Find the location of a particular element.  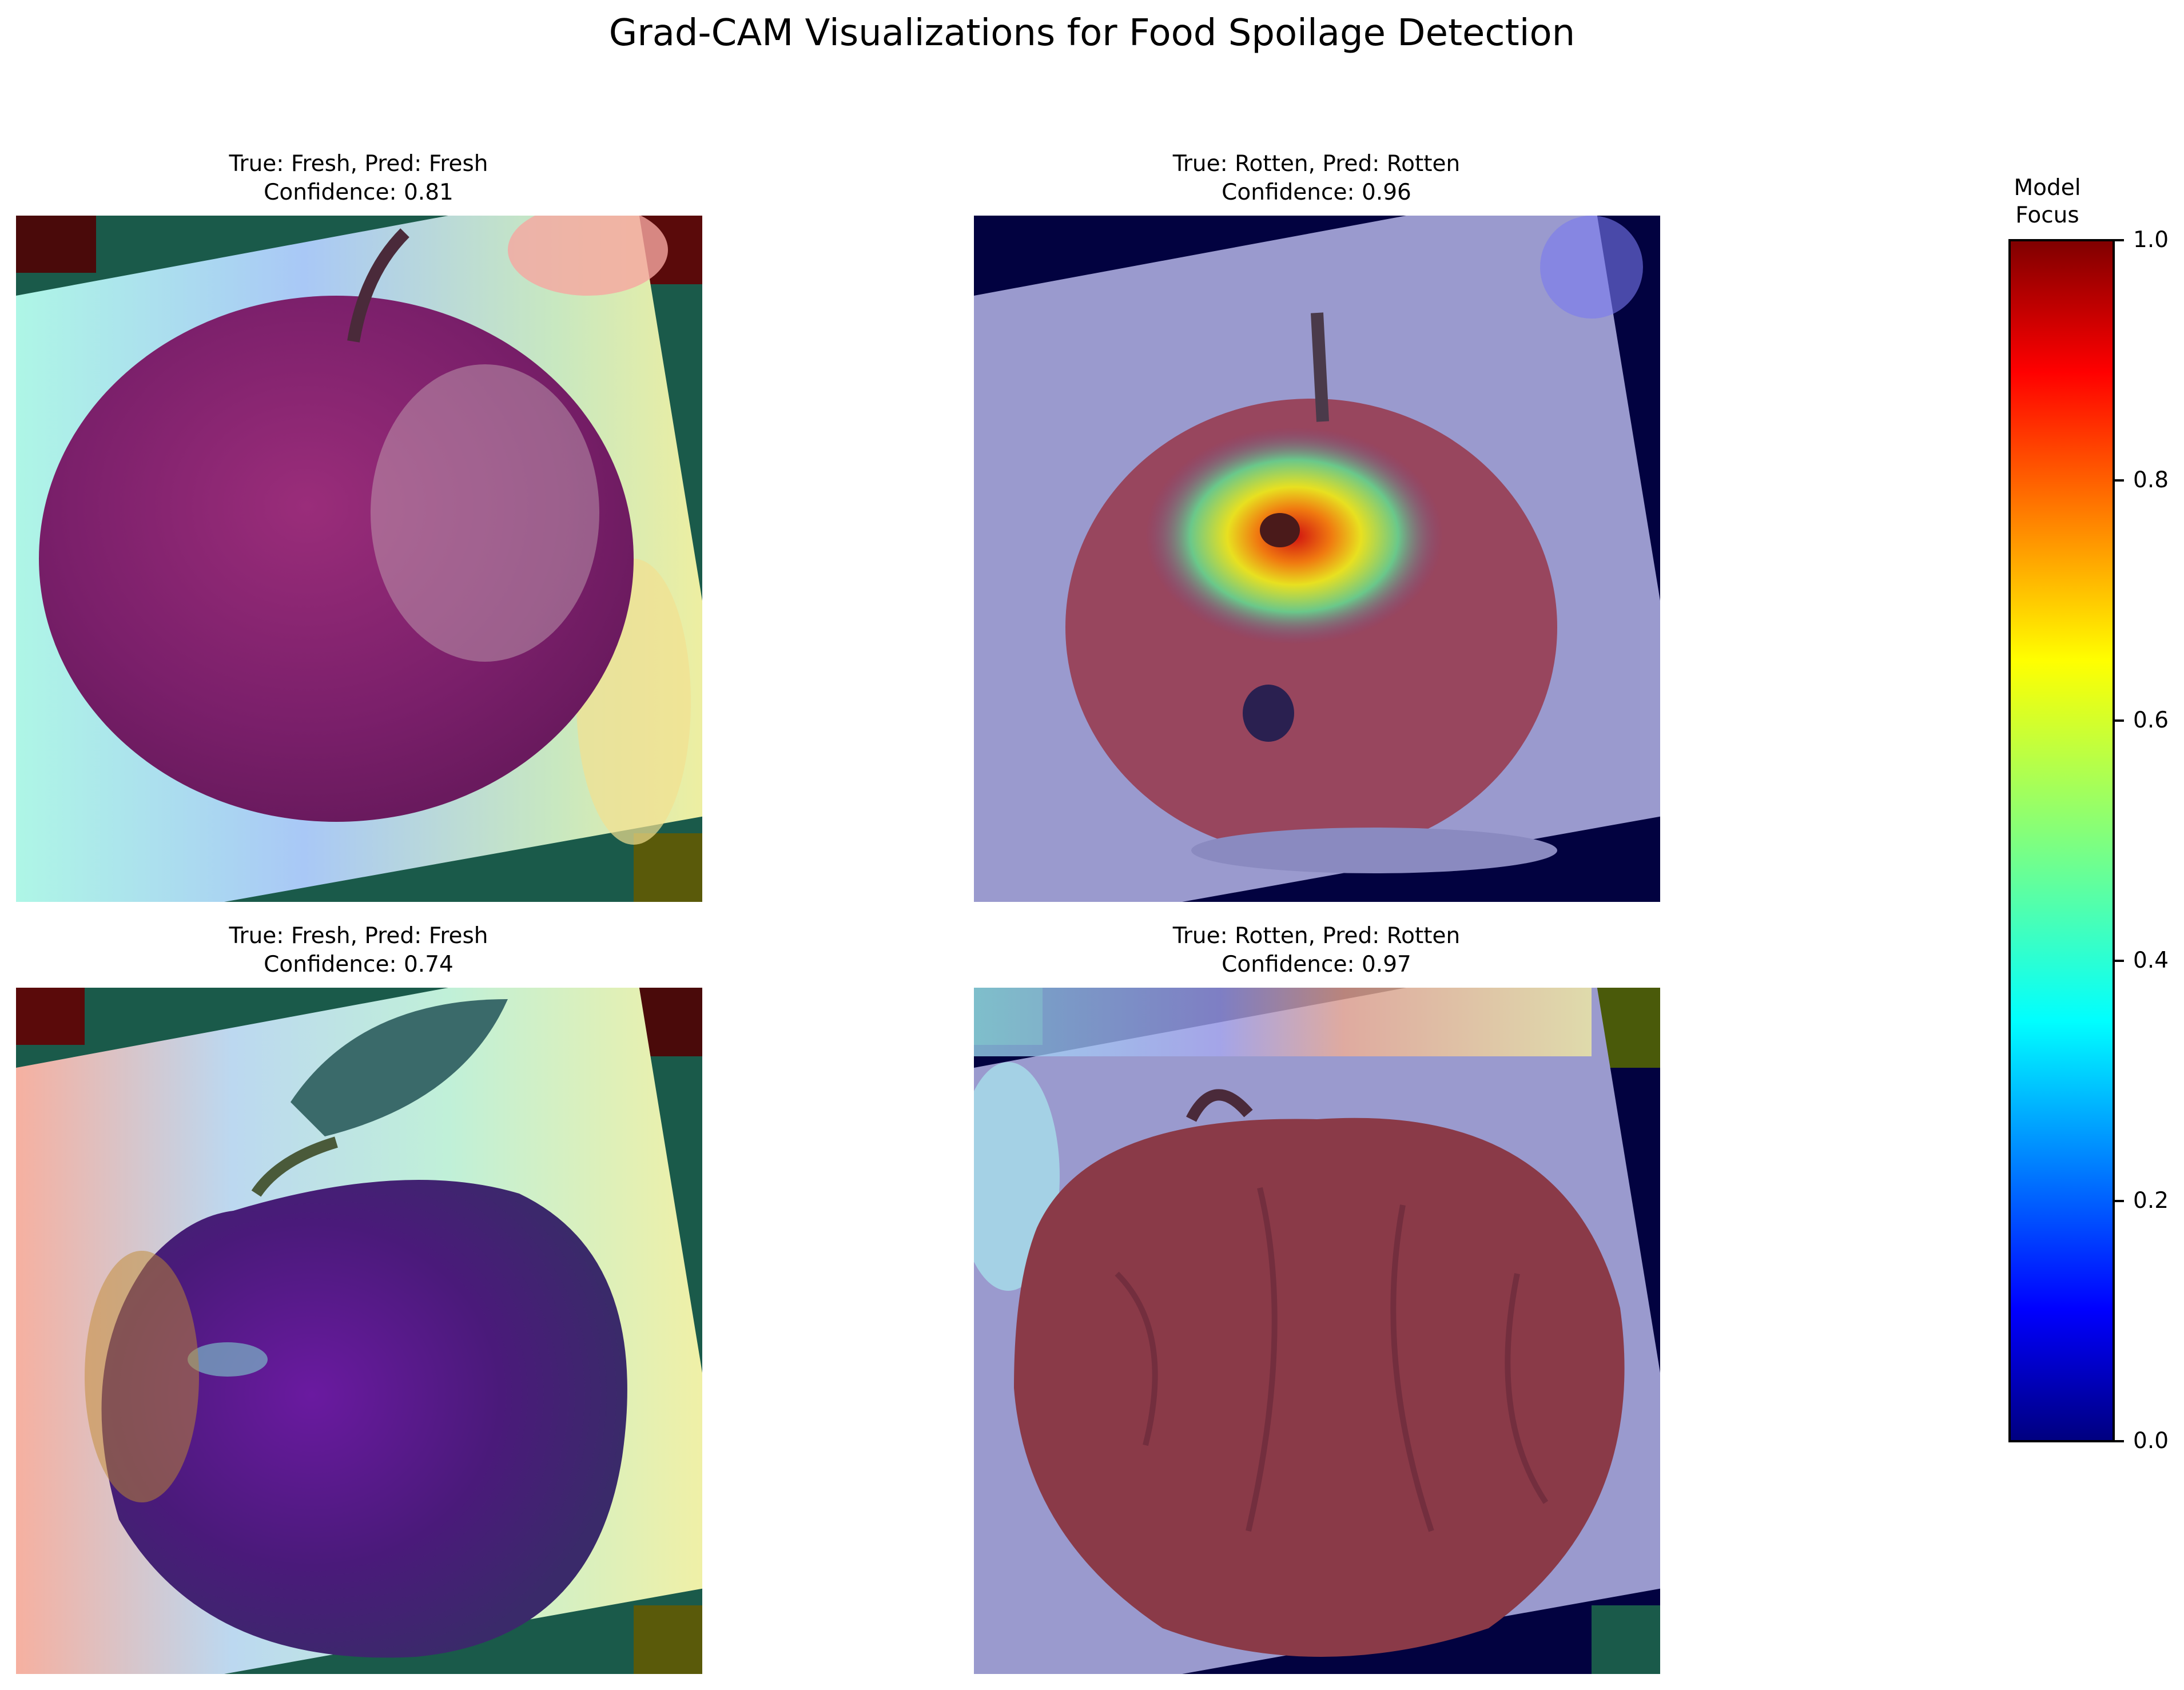

colorbar-title-line2: Focus is located at coordinates (2047, 215).